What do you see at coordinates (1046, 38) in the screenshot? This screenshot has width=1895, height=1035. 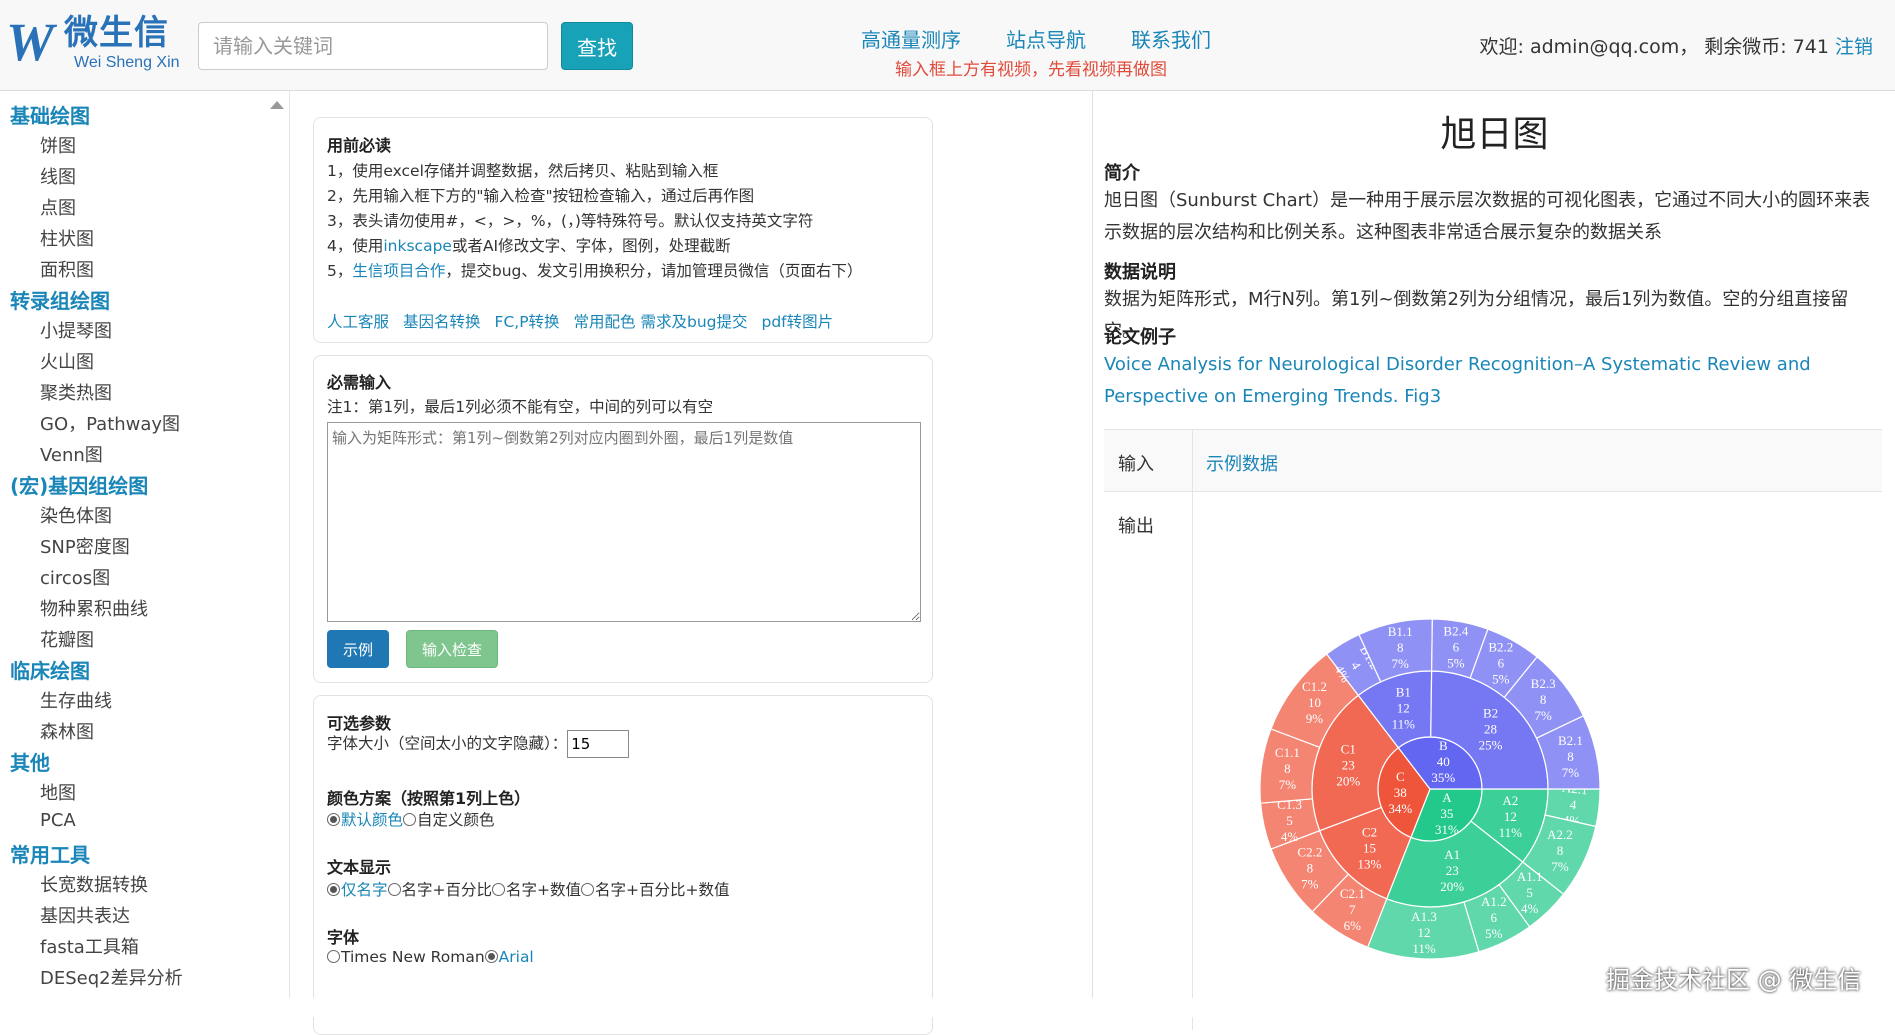 I see `nav-site-guide-link: 站点导航` at bounding box center [1046, 38].